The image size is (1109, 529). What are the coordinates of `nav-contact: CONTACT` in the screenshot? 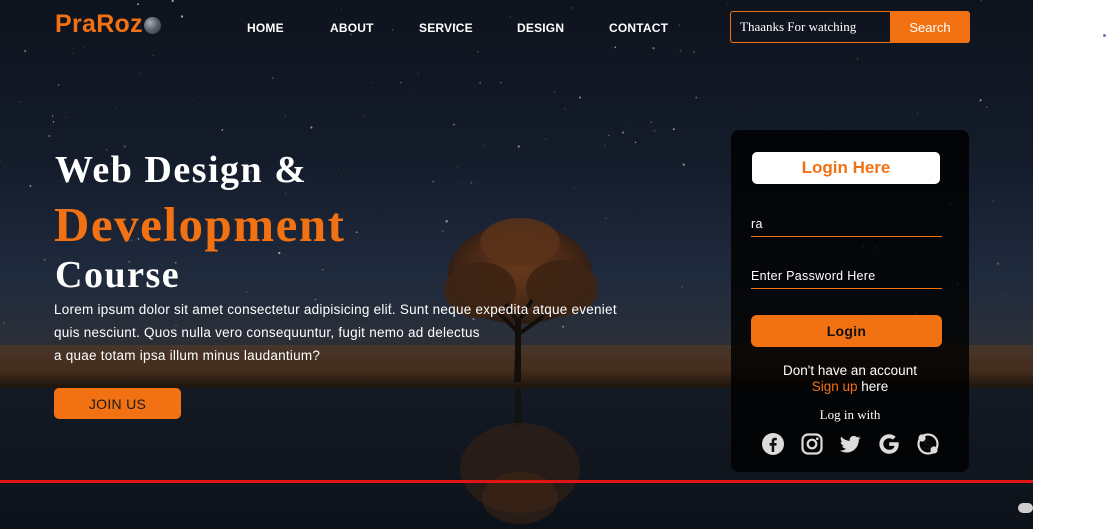 It's located at (638, 28).